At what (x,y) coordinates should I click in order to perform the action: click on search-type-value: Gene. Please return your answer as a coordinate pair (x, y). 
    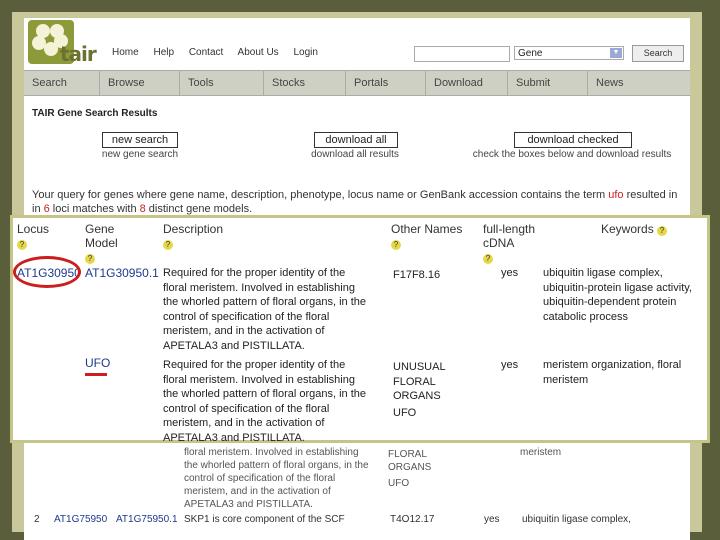
    Looking at the image, I should click on (530, 53).